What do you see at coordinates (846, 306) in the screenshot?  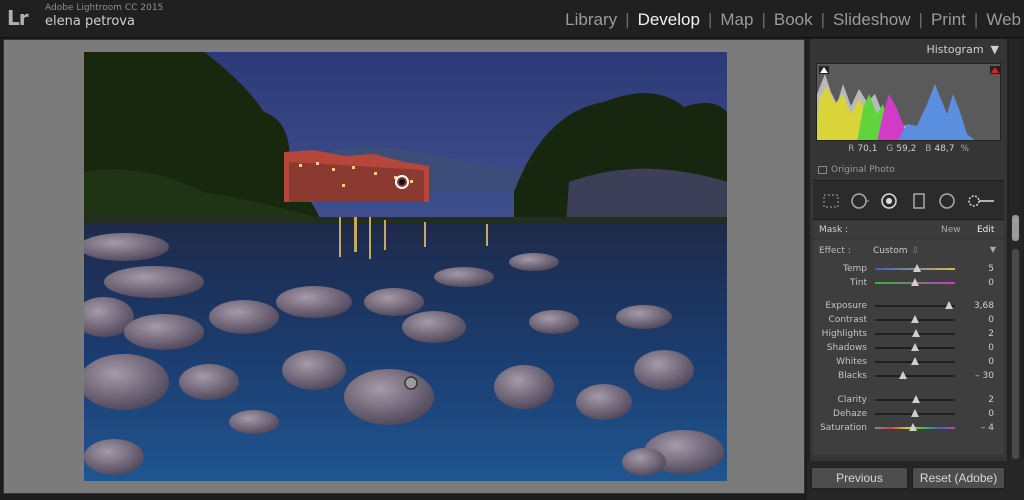 I see `slider-label: Exposure` at bounding box center [846, 306].